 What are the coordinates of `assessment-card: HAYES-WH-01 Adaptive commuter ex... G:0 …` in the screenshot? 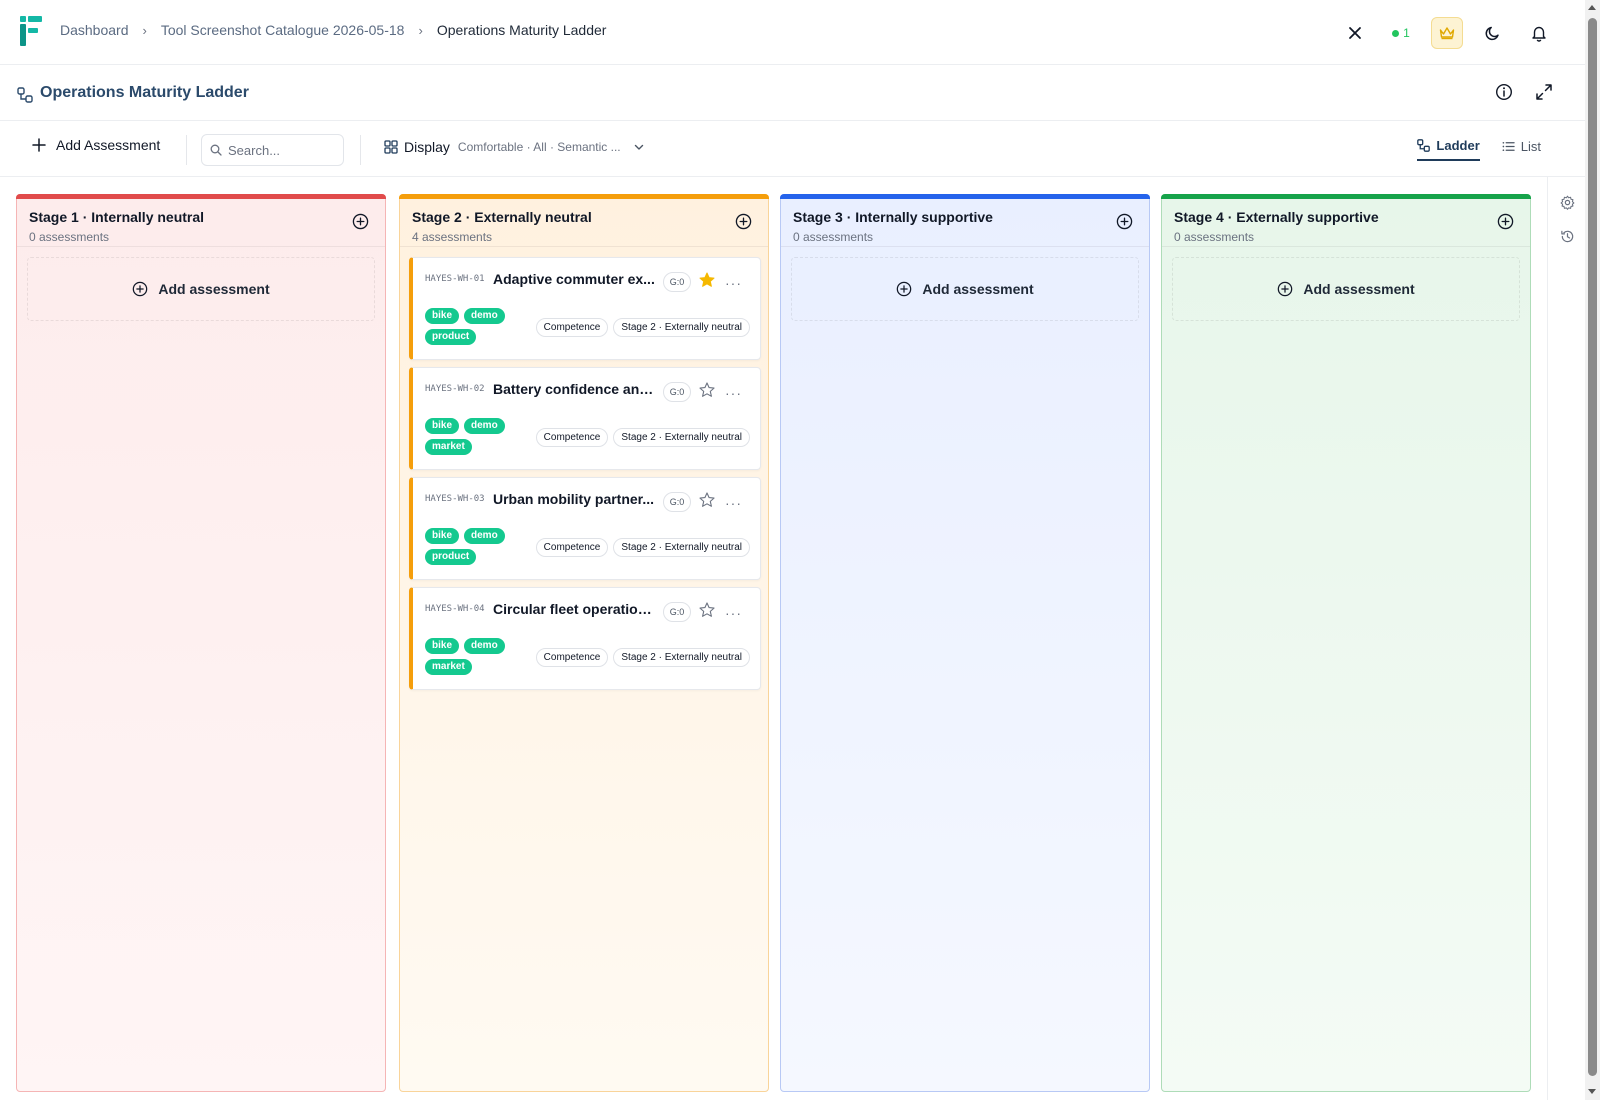 It's located at (585, 308).